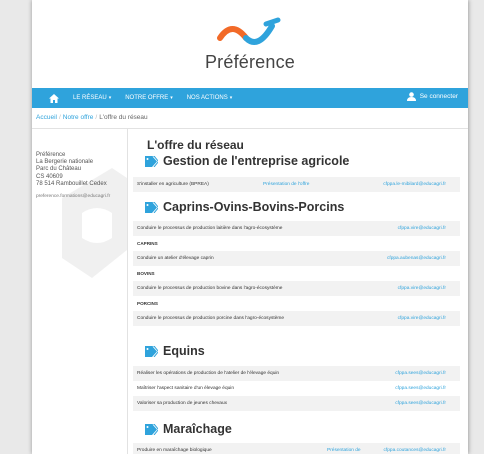  Describe the element at coordinates (73, 196) in the screenshot. I see `contact-email-link: preference.formations@educagri.fr` at that location.